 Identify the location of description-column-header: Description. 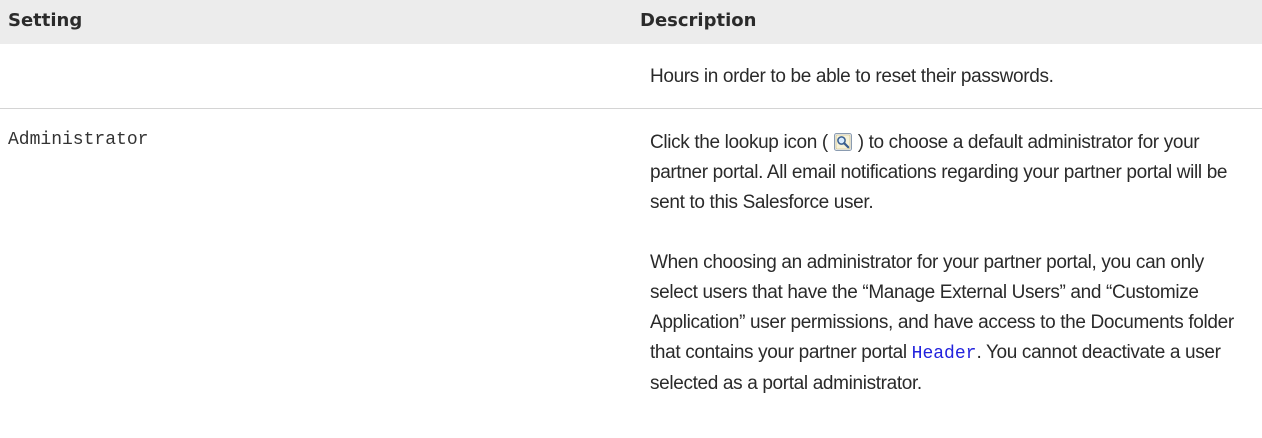
(698, 20).